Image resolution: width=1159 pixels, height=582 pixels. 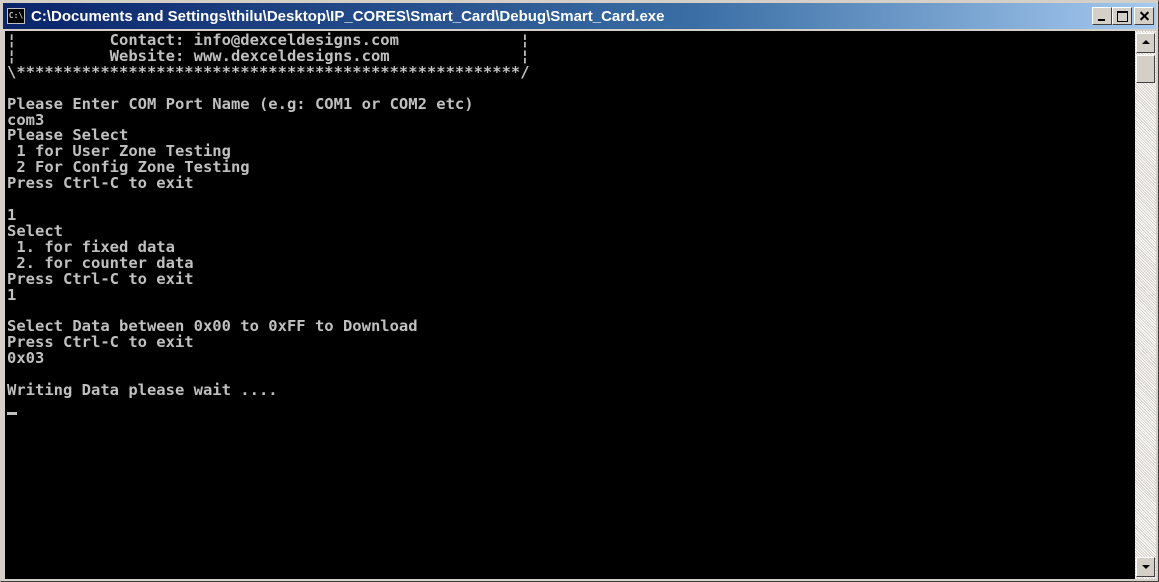 I want to click on maximize-button, so click(x=1122, y=16).